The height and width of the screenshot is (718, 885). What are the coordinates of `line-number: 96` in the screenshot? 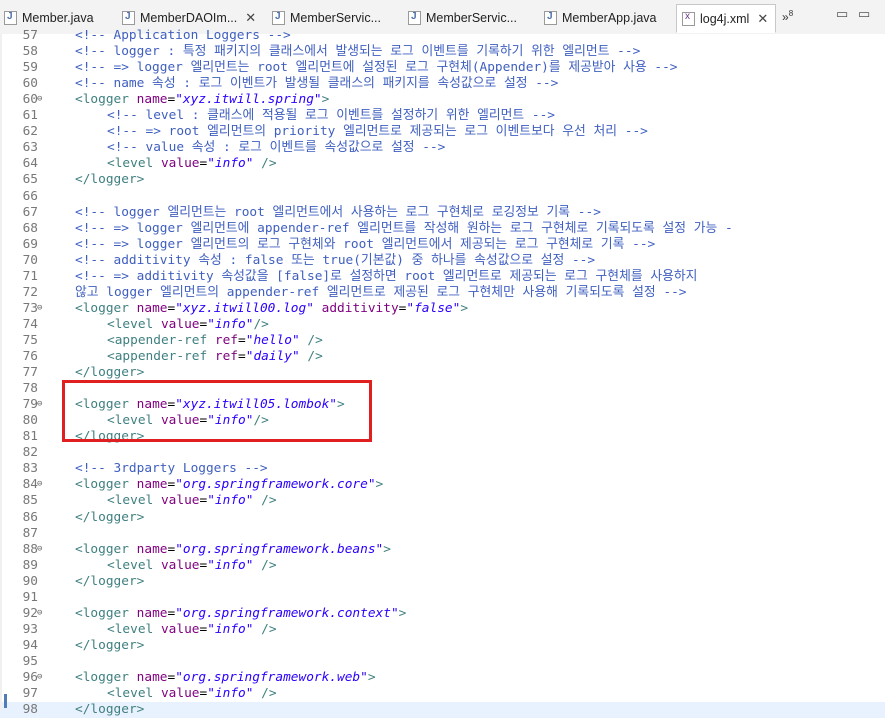 It's located at (30, 677).